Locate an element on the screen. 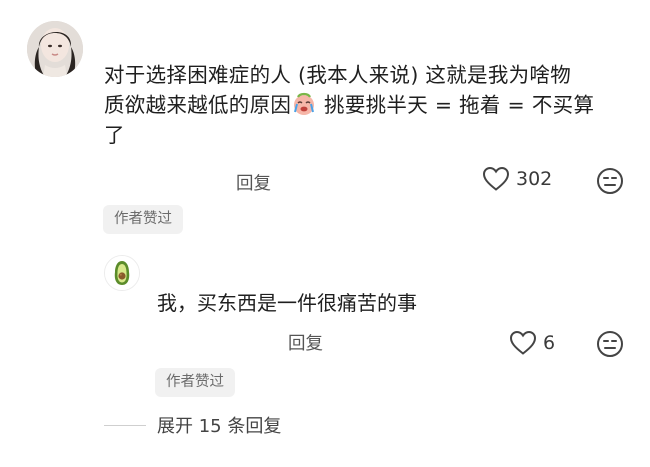 The height and width of the screenshot is (467, 650). like-button: 302 is located at coordinates (517, 179).